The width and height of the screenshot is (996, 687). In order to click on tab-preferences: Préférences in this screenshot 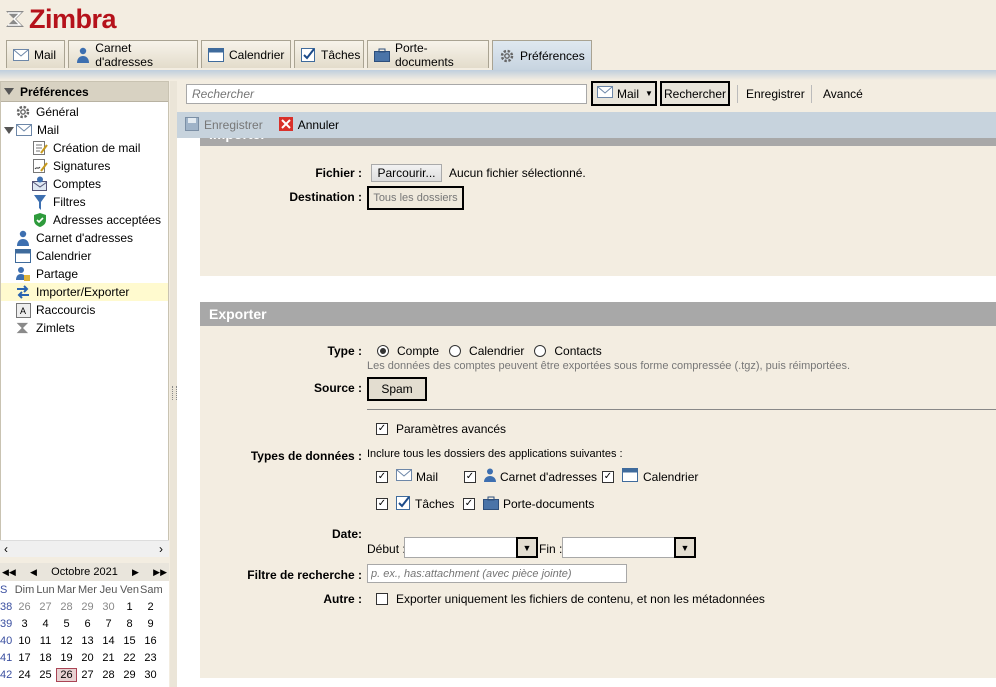, I will do `click(542, 55)`.